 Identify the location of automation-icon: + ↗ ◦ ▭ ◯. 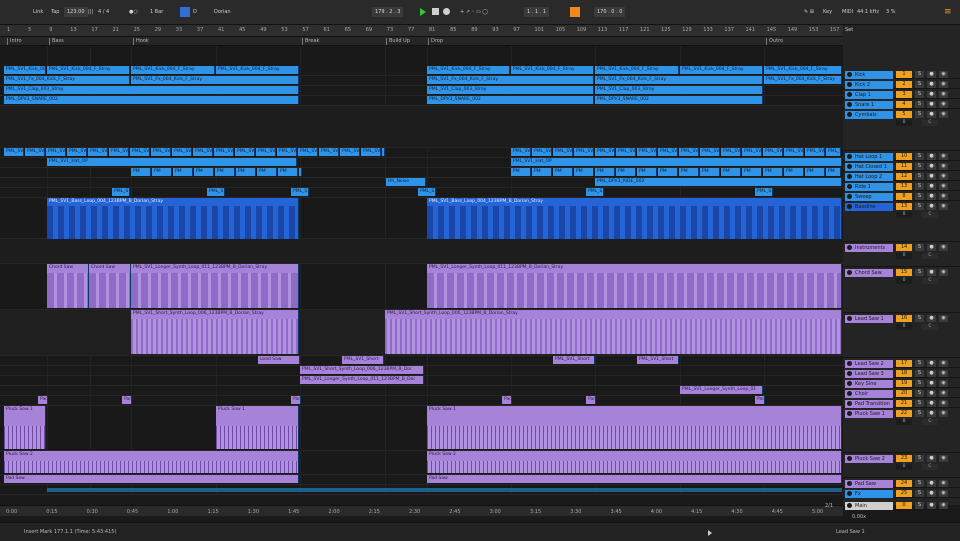
(474, 12).